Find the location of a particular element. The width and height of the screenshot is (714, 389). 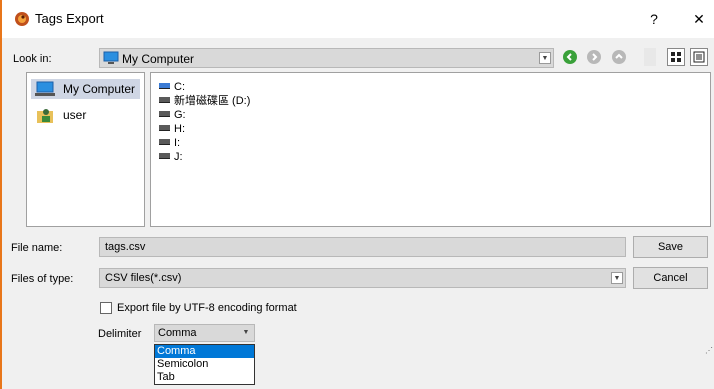

delimiter-dropdown-list: Comma Semicolon Tab is located at coordinates (204, 364).